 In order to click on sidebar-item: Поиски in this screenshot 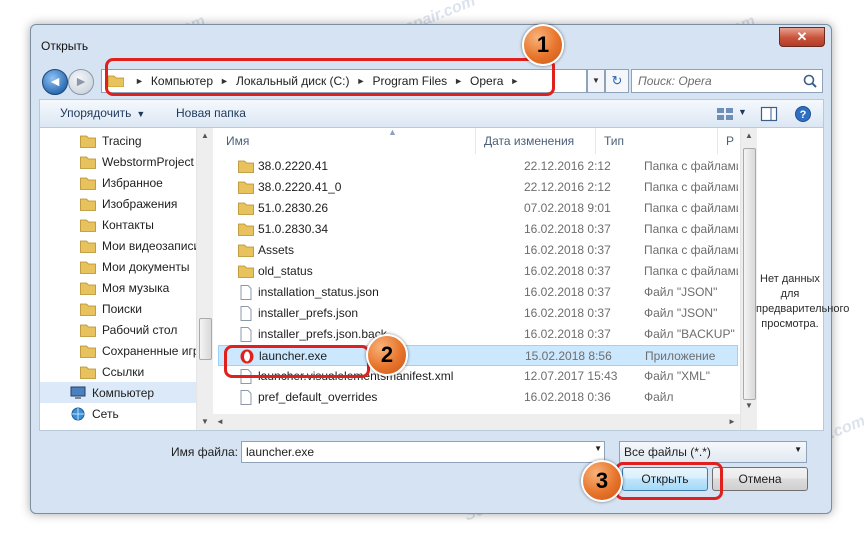, I will do `click(119, 308)`.